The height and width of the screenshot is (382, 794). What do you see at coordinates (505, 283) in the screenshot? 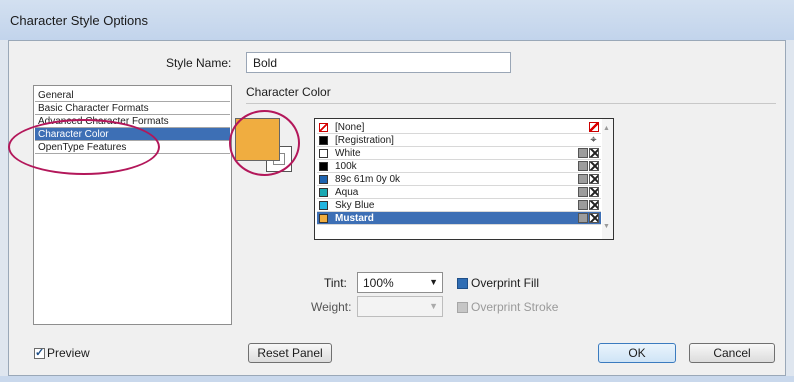
I see `overprint-fill-label: Overprint Fill` at bounding box center [505, 283].